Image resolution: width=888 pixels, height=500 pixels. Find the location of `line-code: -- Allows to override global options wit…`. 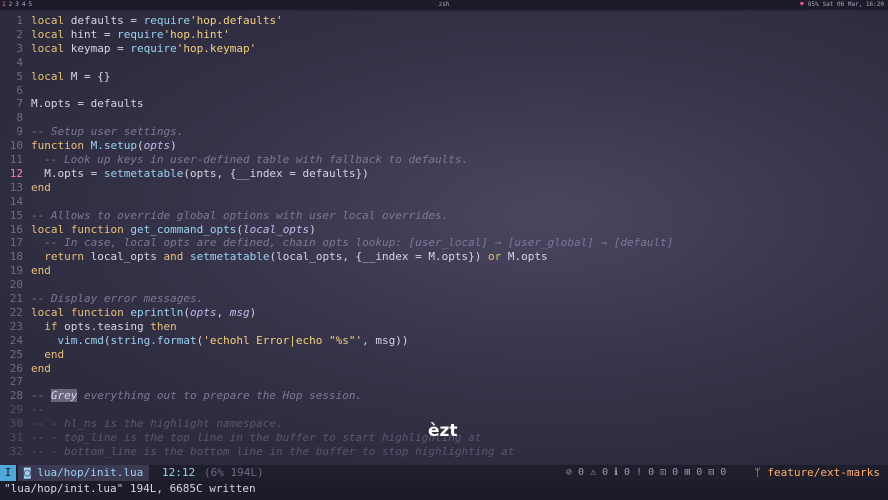

line-code: -- Allows to override global options wit… is located at coordinates (240, 215).